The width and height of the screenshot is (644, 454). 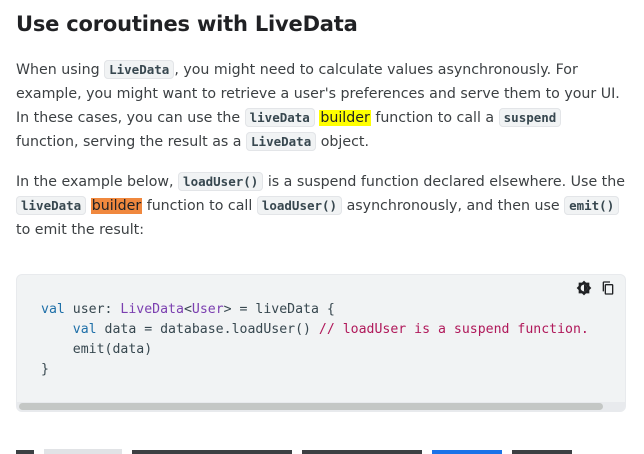 I want to click on search-highlight: builder, so click(x=345, y=118).